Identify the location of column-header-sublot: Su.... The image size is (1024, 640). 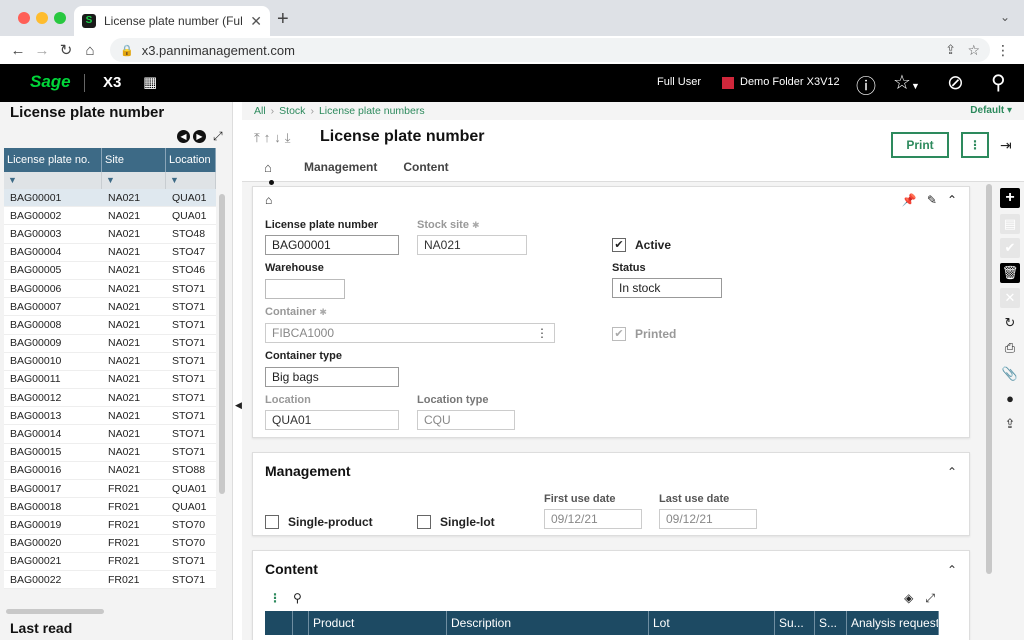
(795, 623).